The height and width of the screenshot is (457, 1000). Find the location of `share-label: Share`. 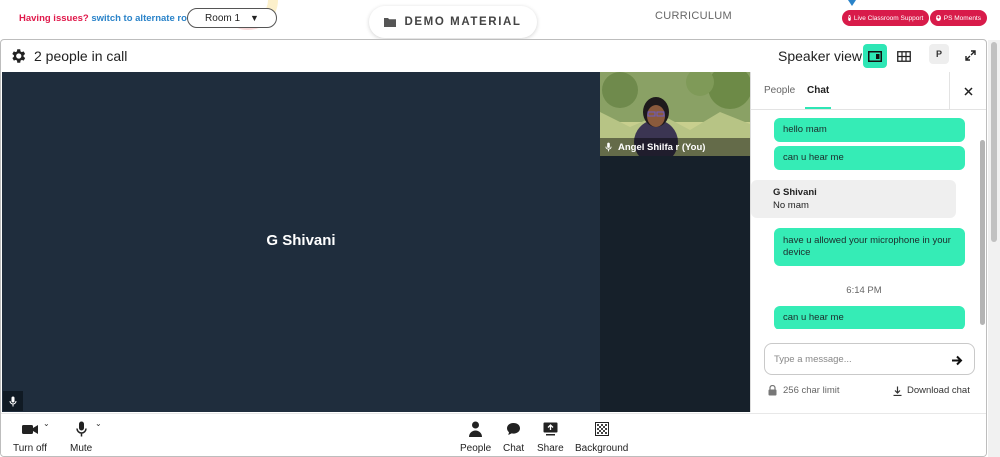

share-label: Share is located at coordinates (550, 448).